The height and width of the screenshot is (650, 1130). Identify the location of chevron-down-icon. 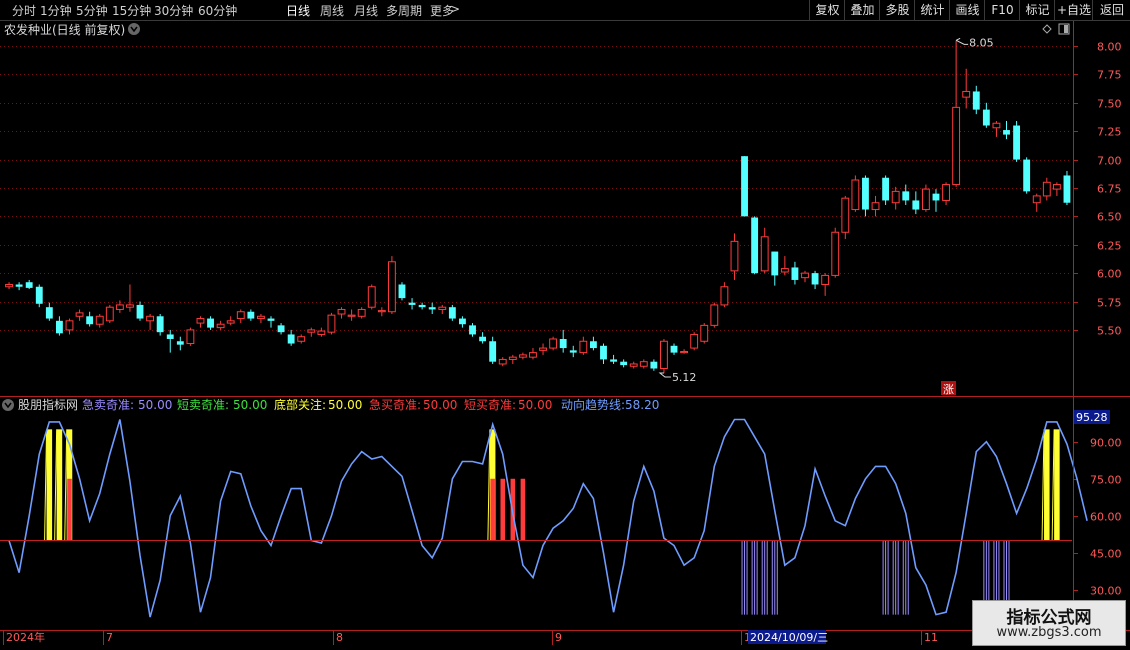
(134, 29).